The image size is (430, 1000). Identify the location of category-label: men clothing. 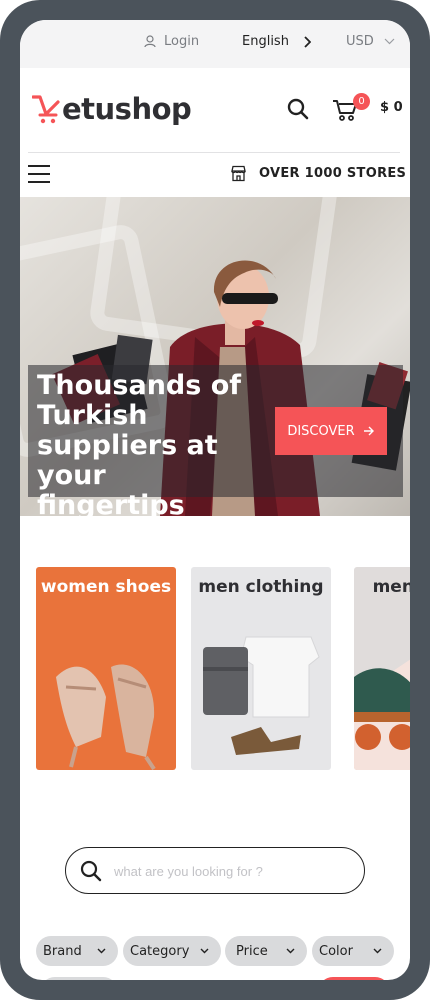
(261, 587).